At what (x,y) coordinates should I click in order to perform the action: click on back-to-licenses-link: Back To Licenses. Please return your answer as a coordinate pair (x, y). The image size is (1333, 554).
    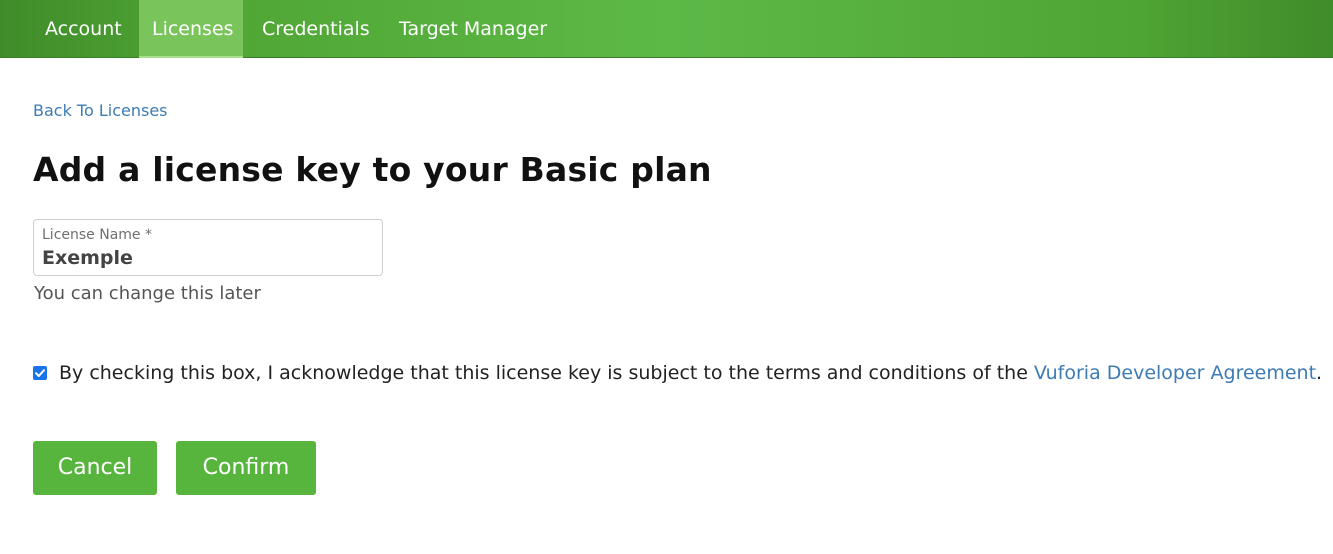
    Looking at the image, I should click on (100, 110).